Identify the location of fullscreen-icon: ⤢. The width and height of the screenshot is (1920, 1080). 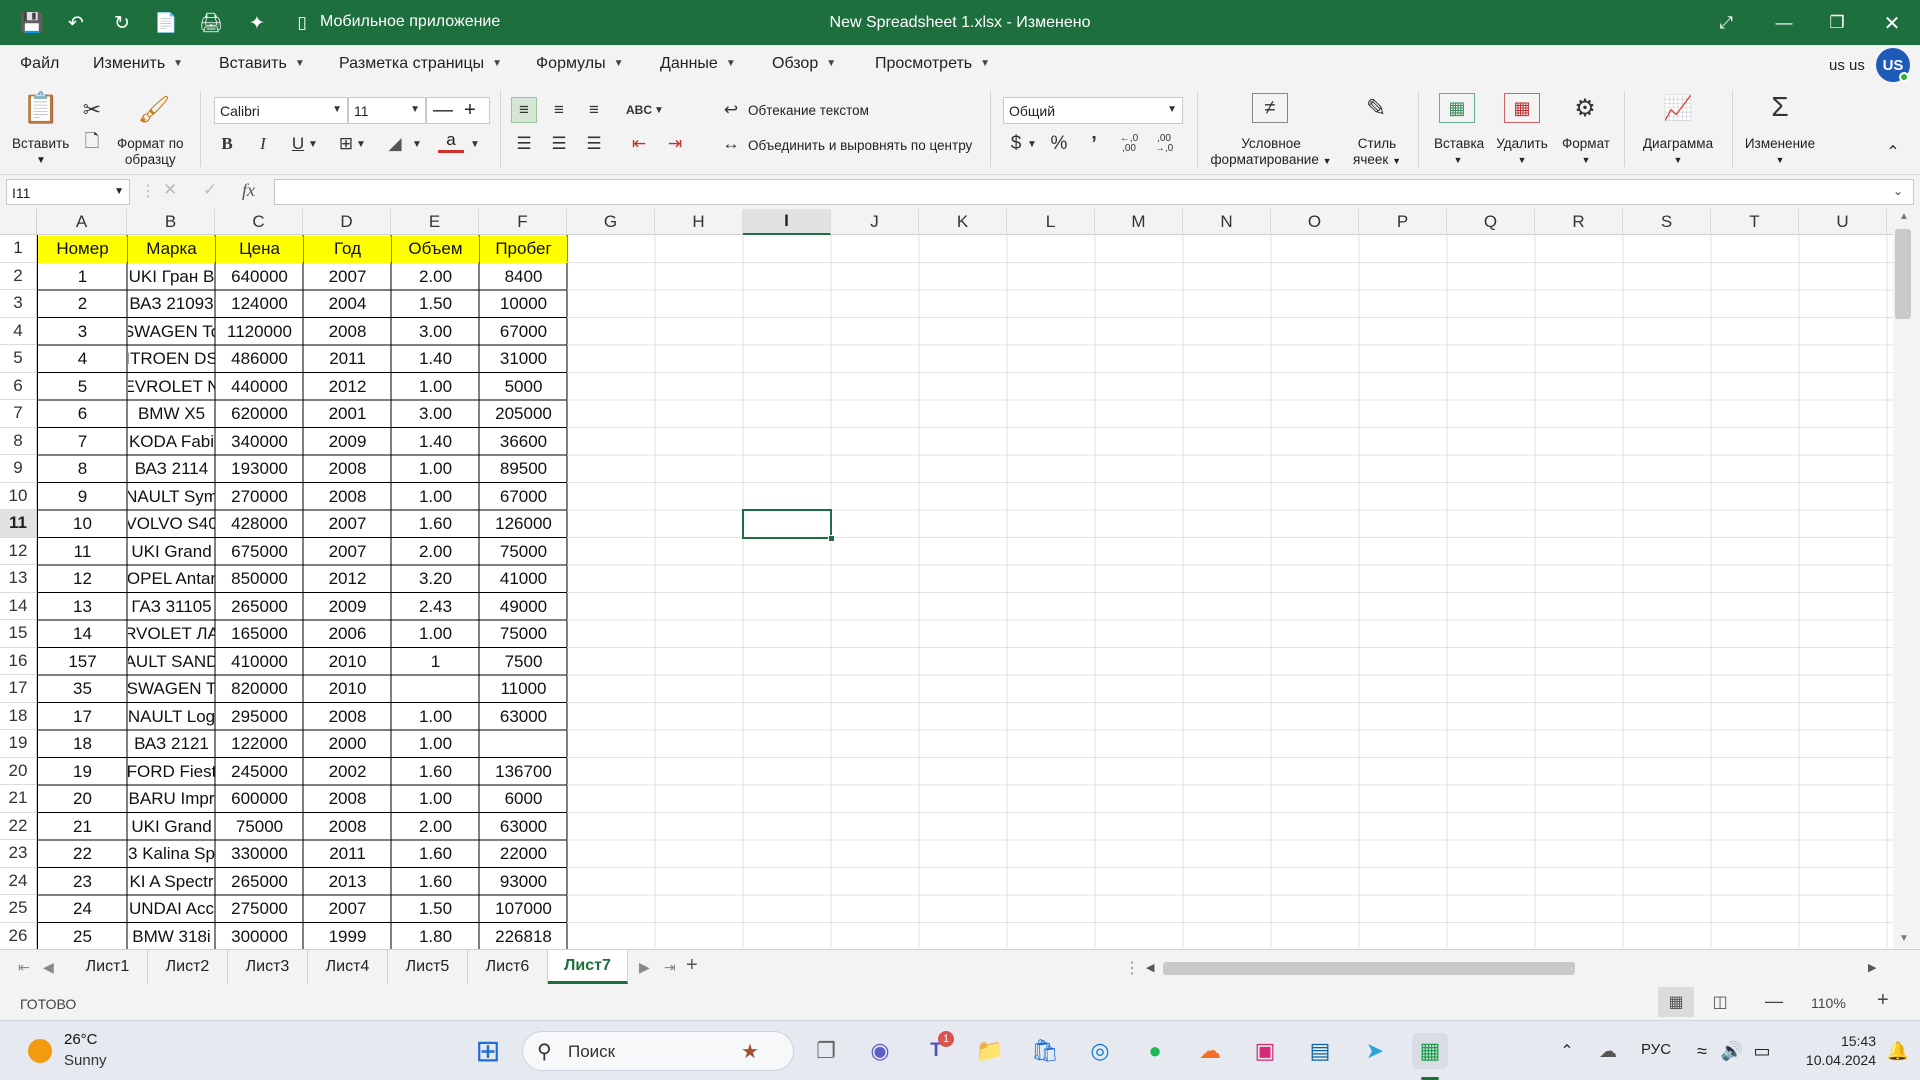
(1726, 23).